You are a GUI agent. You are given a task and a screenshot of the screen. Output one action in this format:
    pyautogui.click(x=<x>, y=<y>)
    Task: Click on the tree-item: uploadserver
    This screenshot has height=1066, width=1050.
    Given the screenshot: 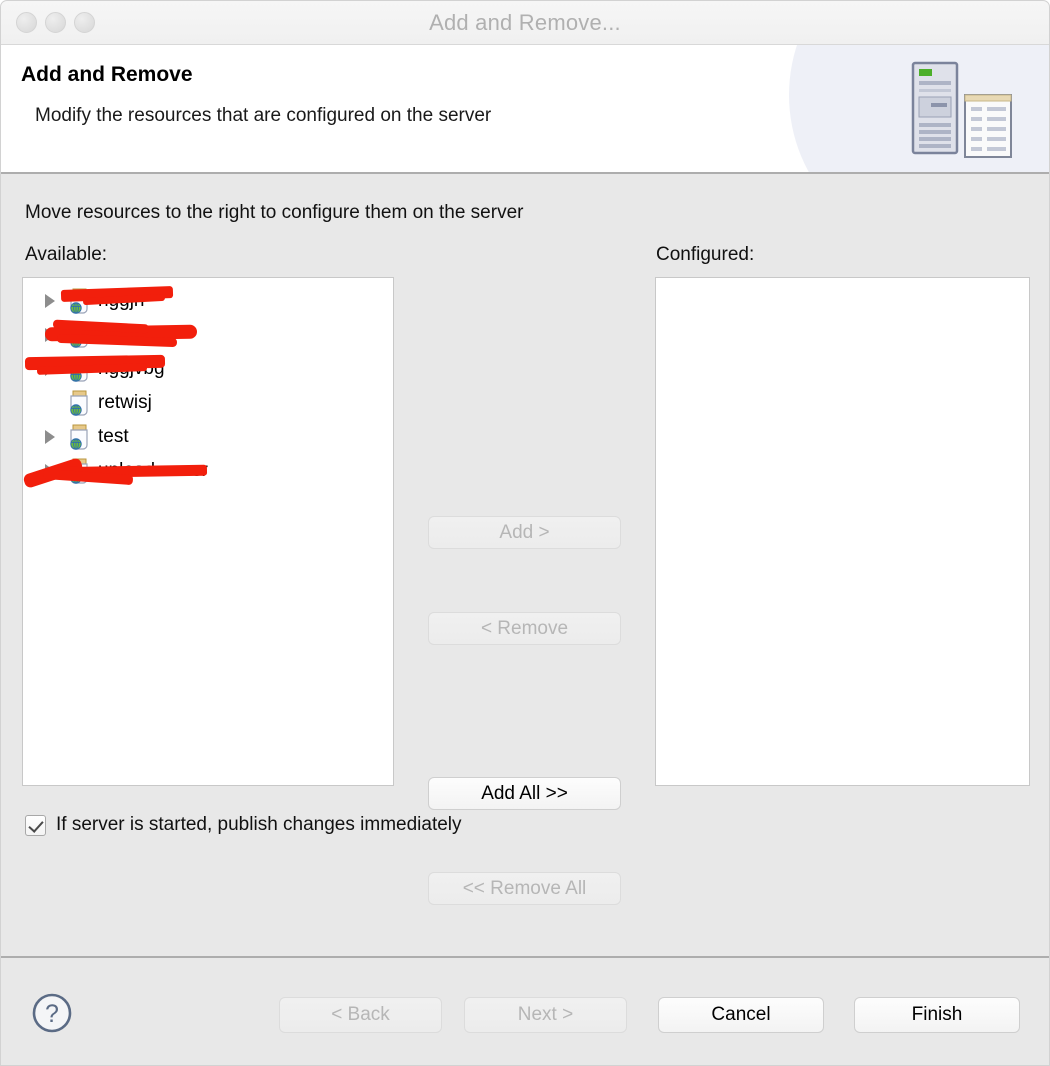 What is the action you would take?
    pyautogui.click(x=208, y=471)
    